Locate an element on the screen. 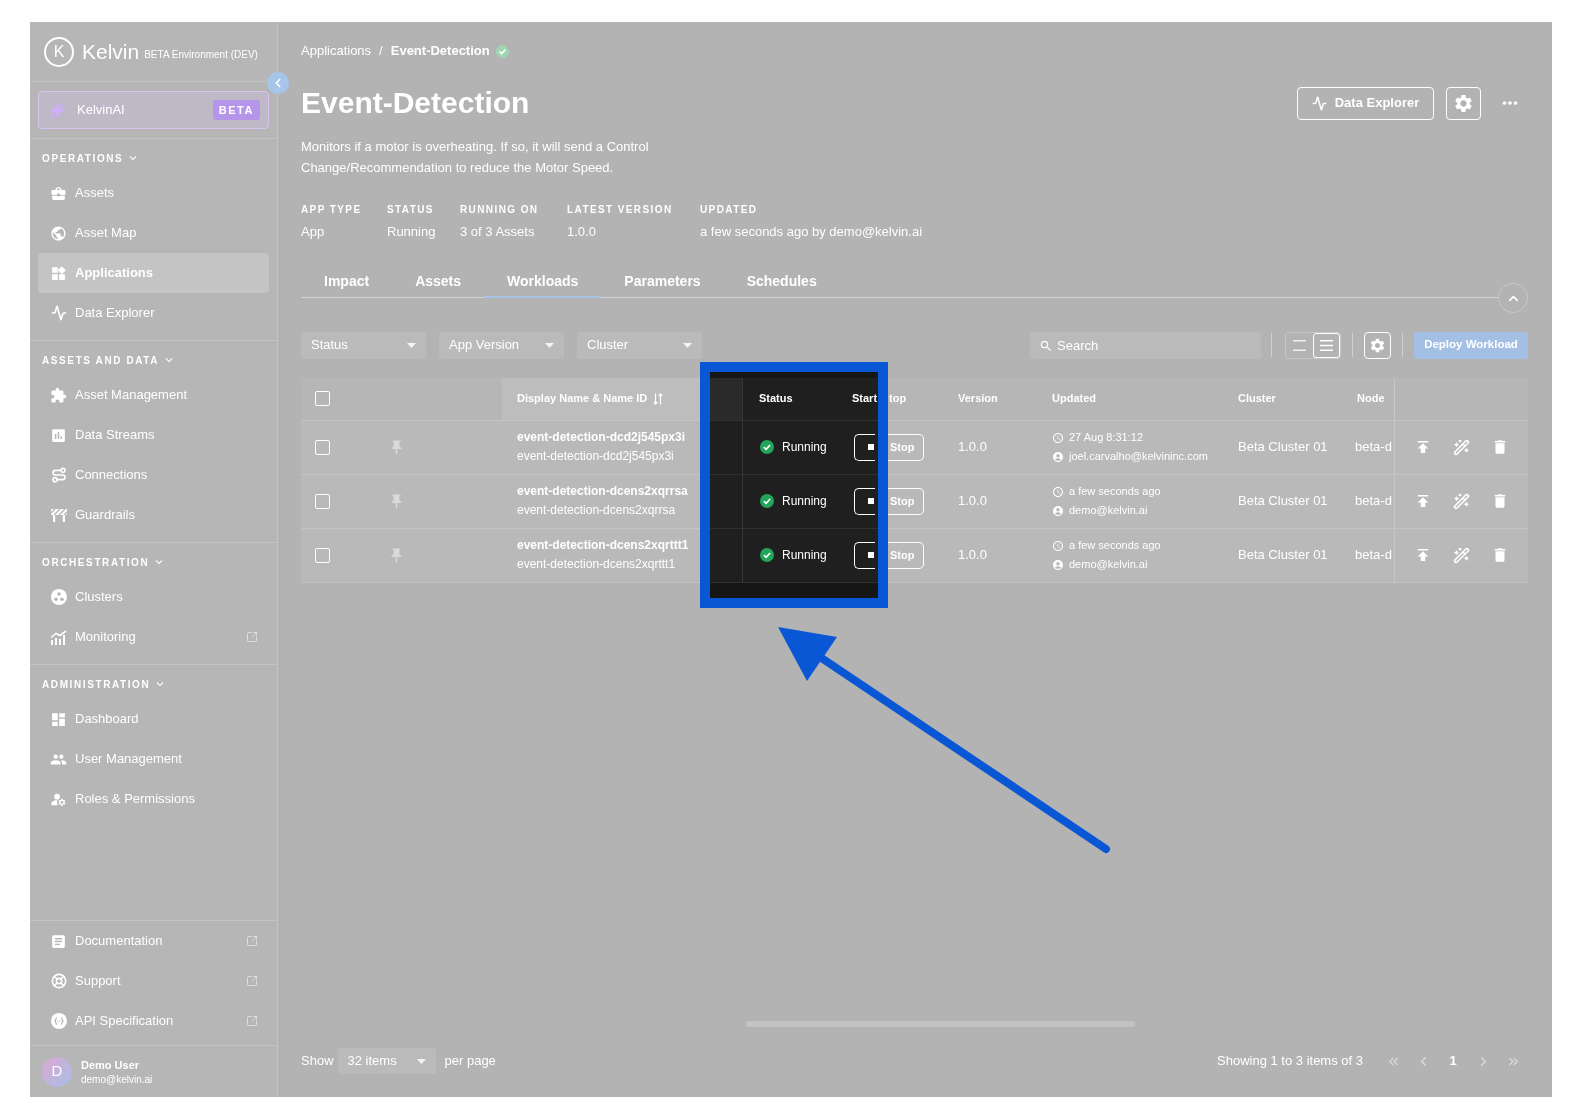  node-cell: beta-d is located at coordinates (1368, 447).